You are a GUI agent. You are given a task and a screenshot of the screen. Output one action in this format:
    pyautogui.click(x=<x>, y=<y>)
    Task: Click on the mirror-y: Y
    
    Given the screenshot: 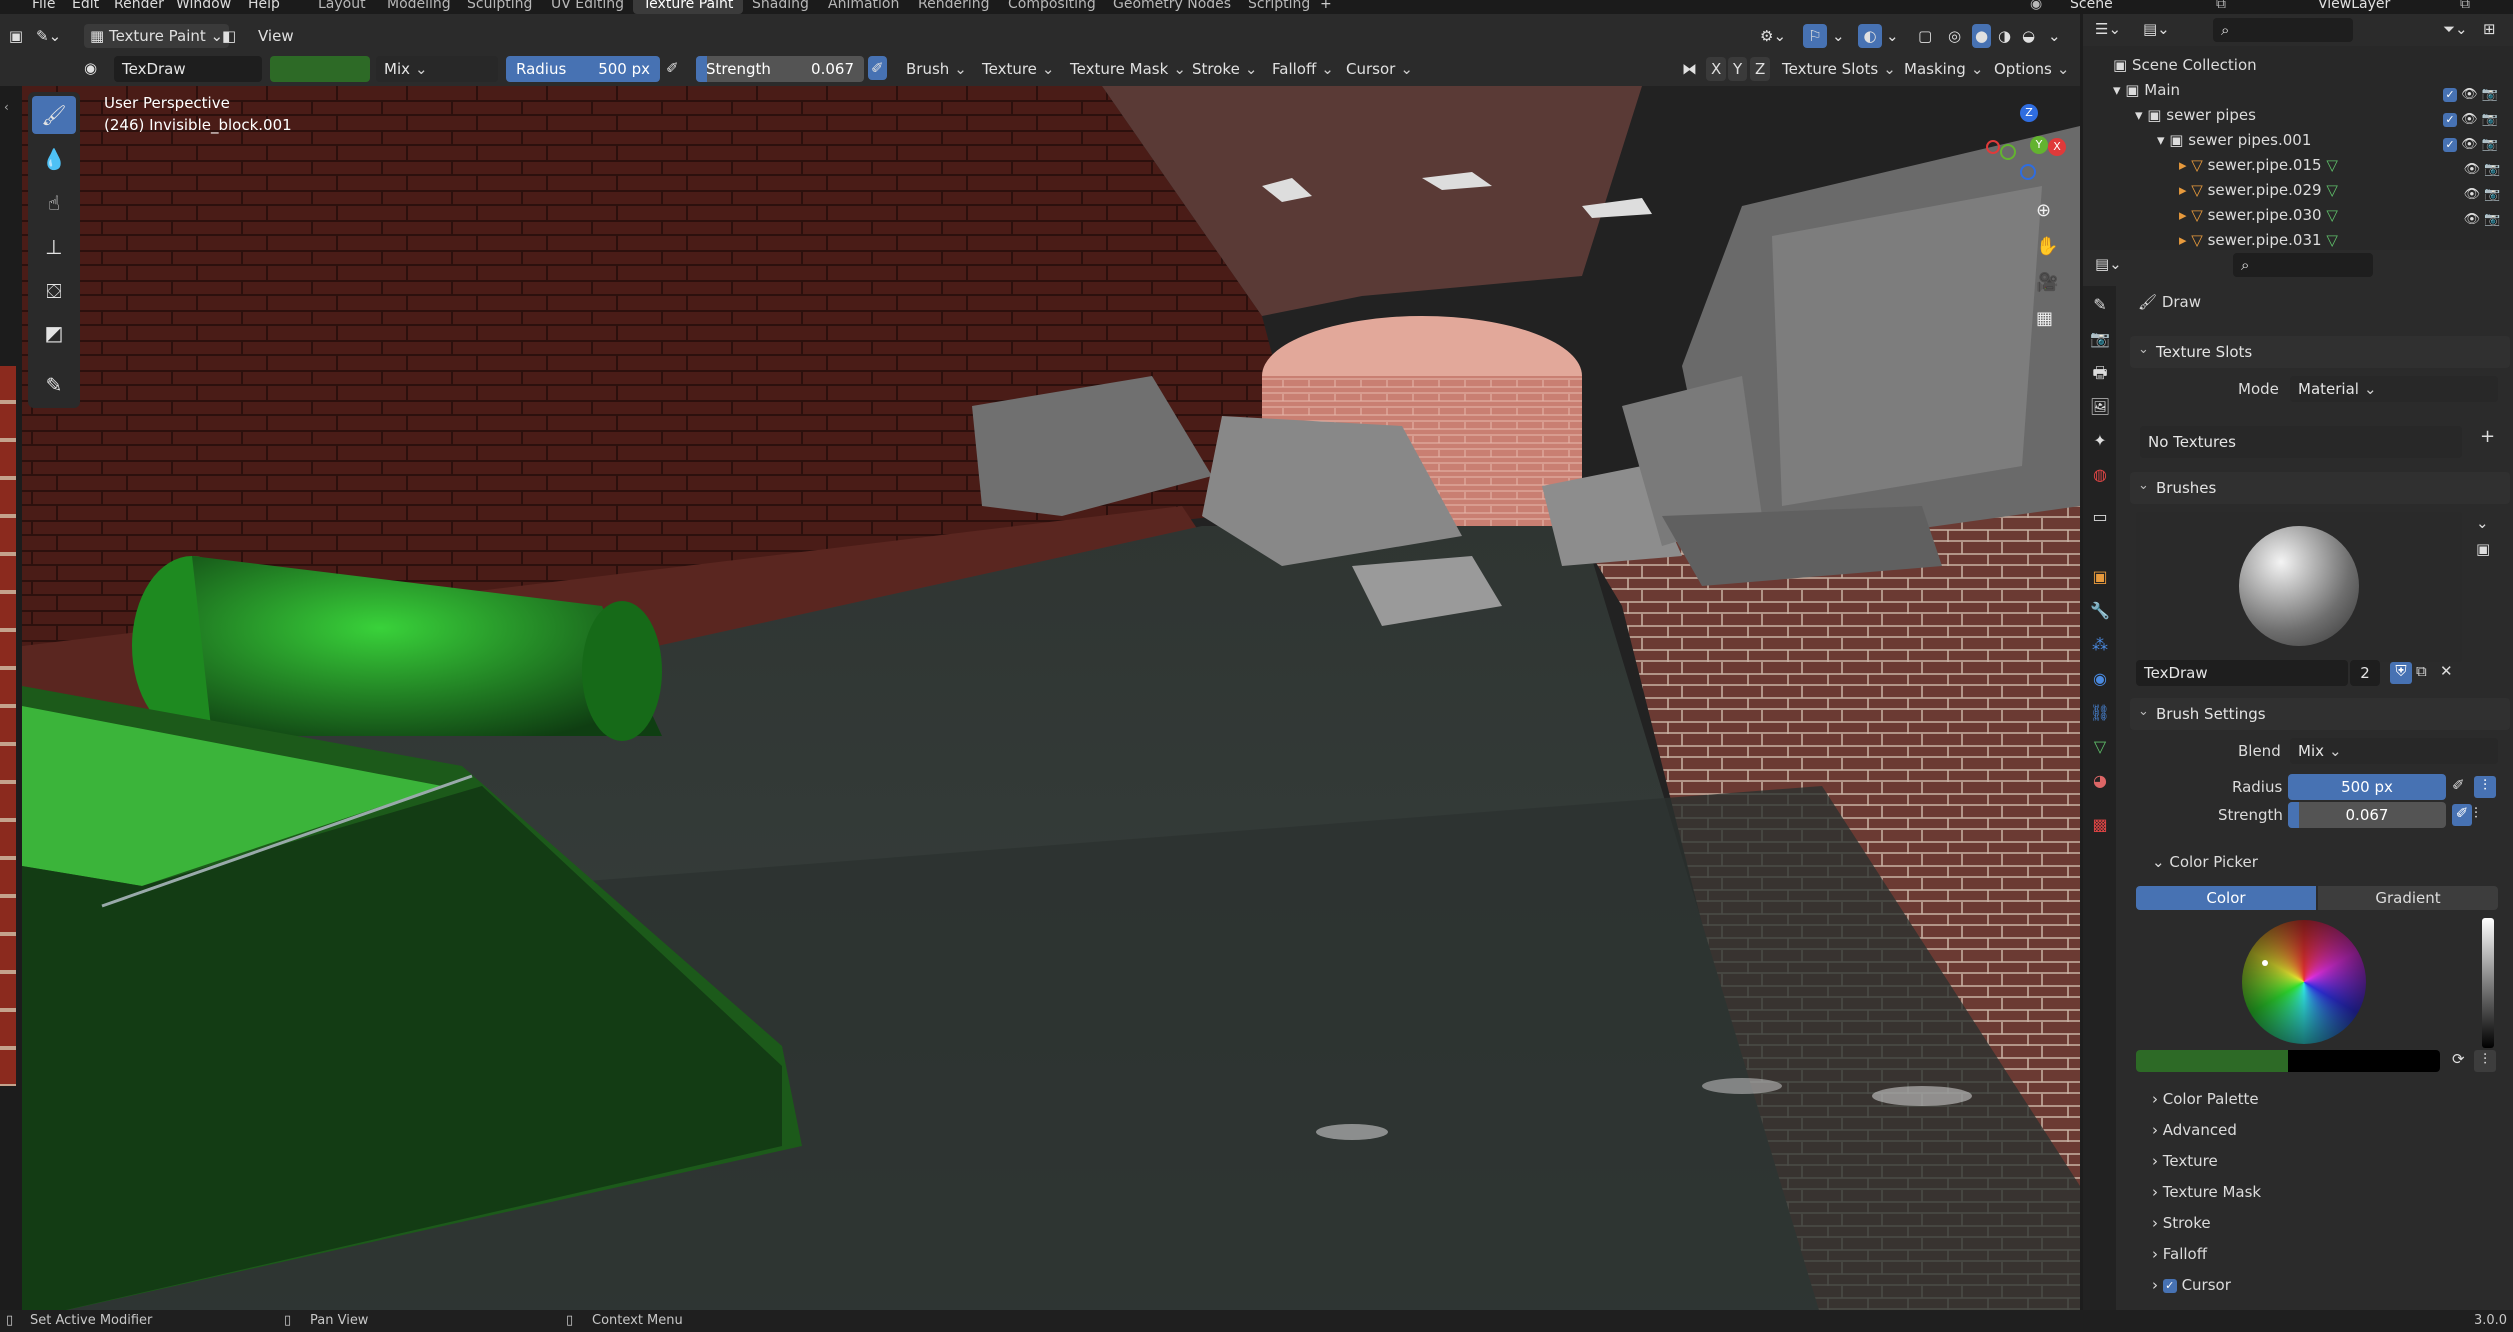 What is the action you would take?
    pyautogui.click(x=1738, y=69)
    